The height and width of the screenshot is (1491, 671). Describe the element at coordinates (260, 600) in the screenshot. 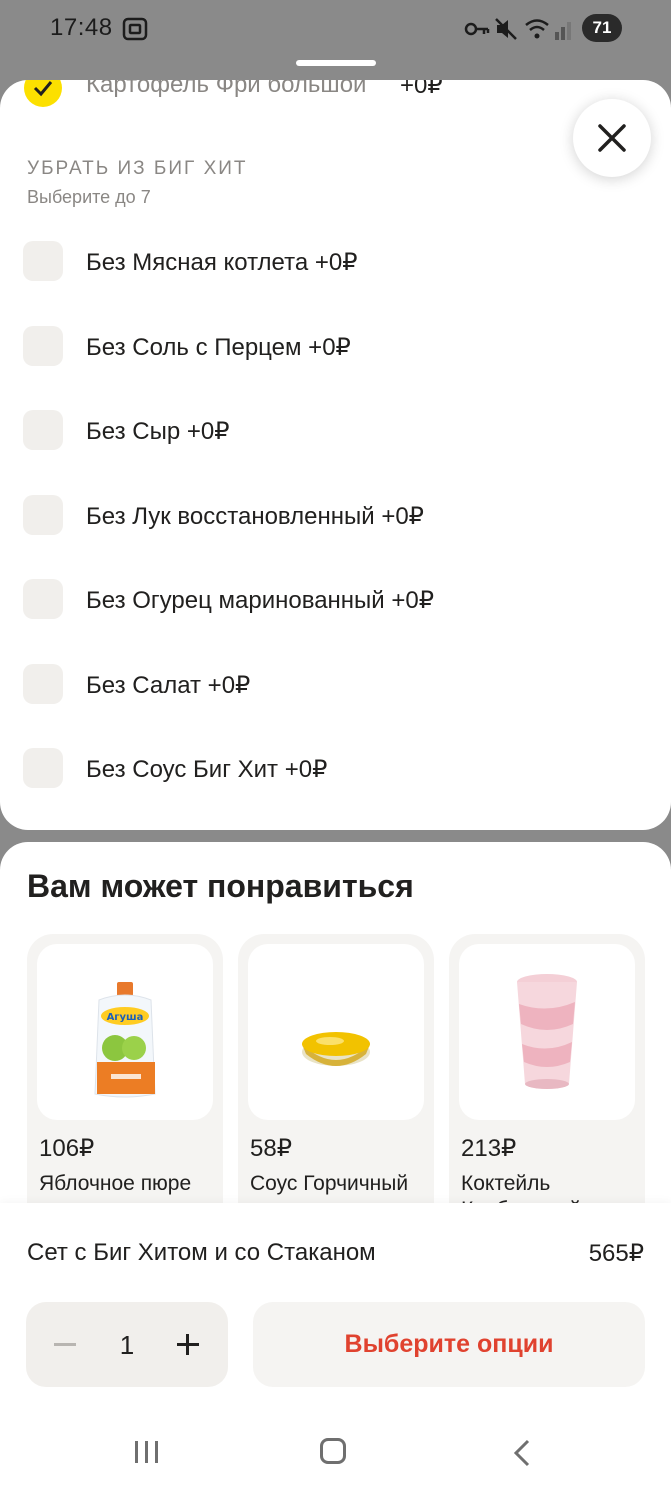

I see `option-label: Без Огурец маринованный +0₽` at that location.